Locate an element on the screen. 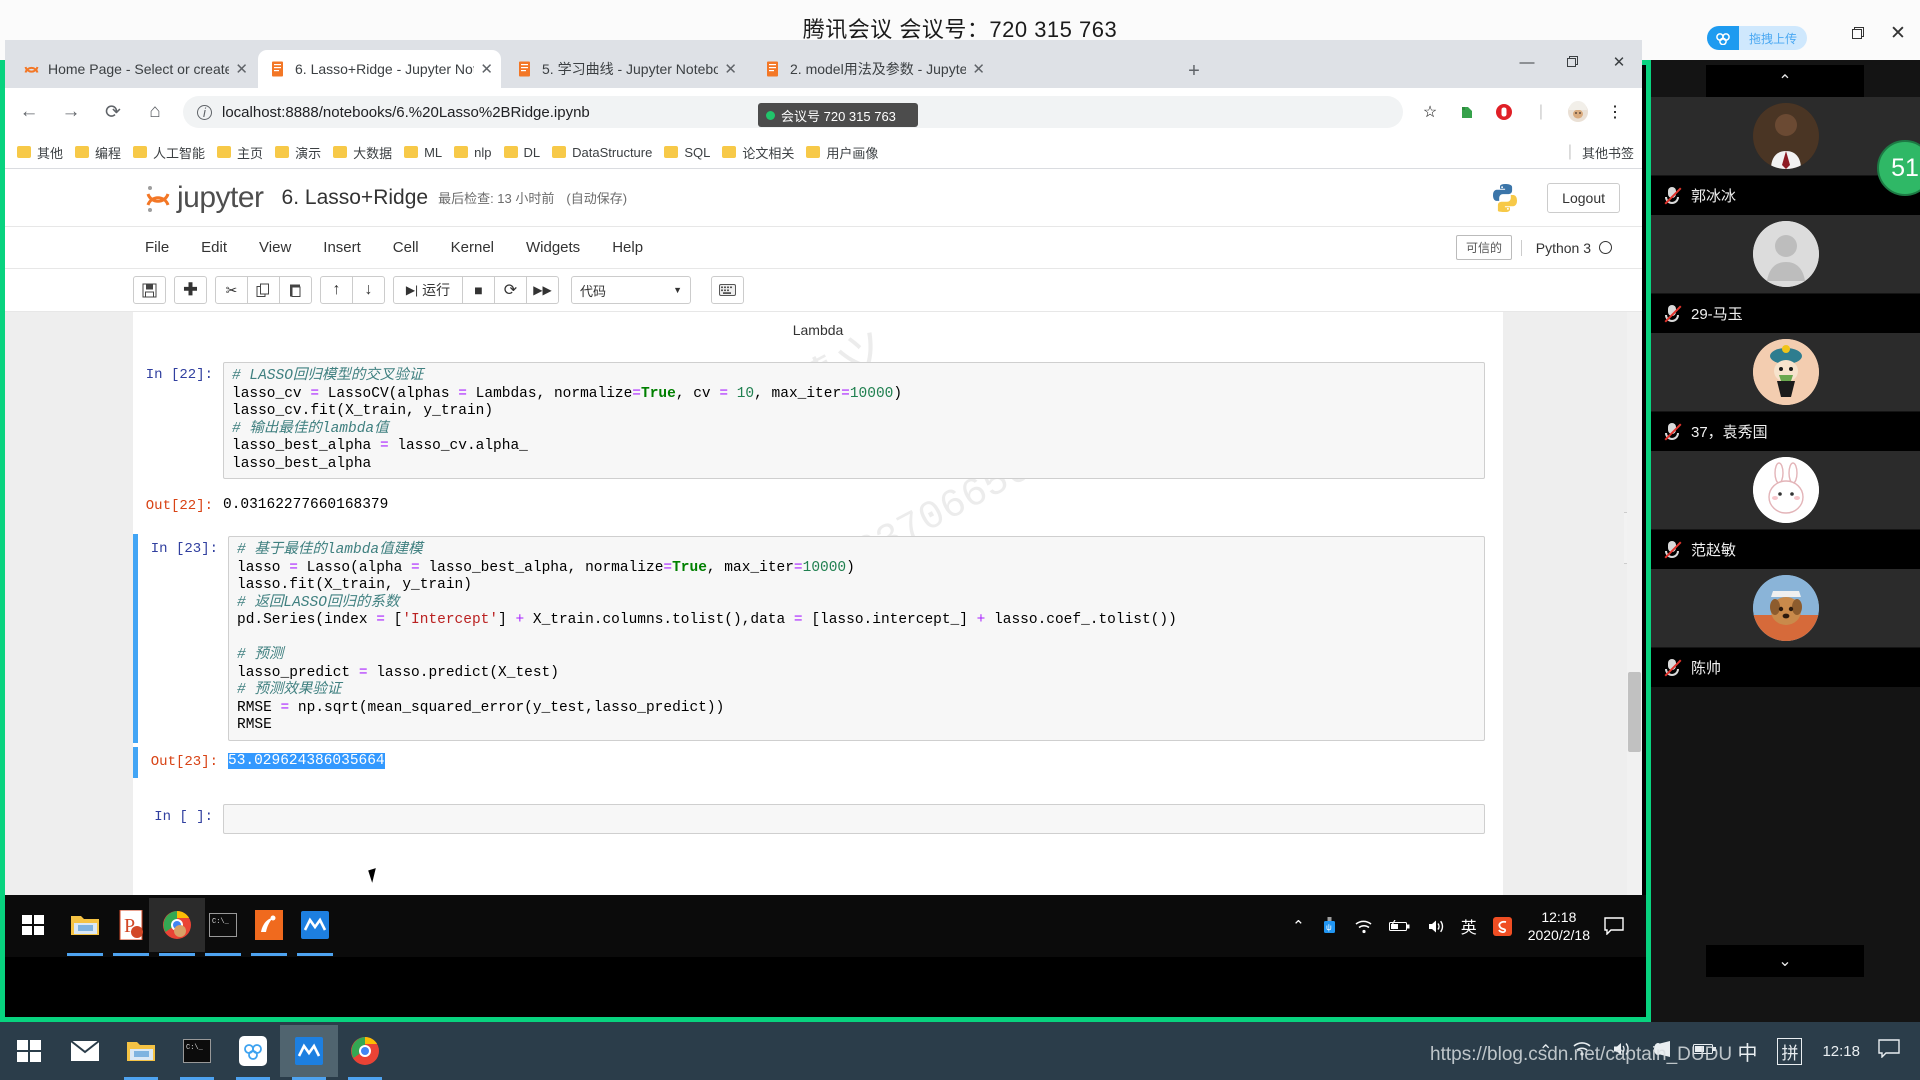 This screenshot has width=1920, height=1080. arrow-left-icon: ← is located at coordinates (29, 112).